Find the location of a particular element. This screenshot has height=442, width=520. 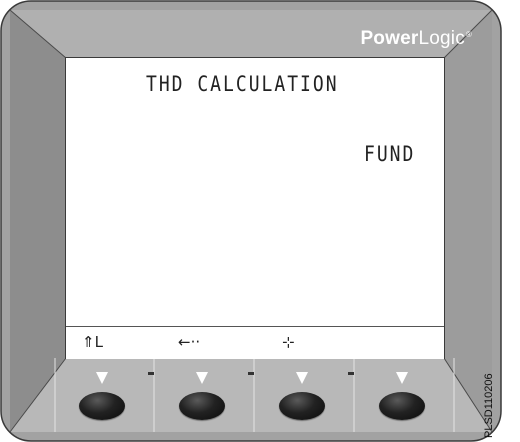

softkey-menu-bar: ⇑L ←·· ⊹ is located at coordinates (255, 342).